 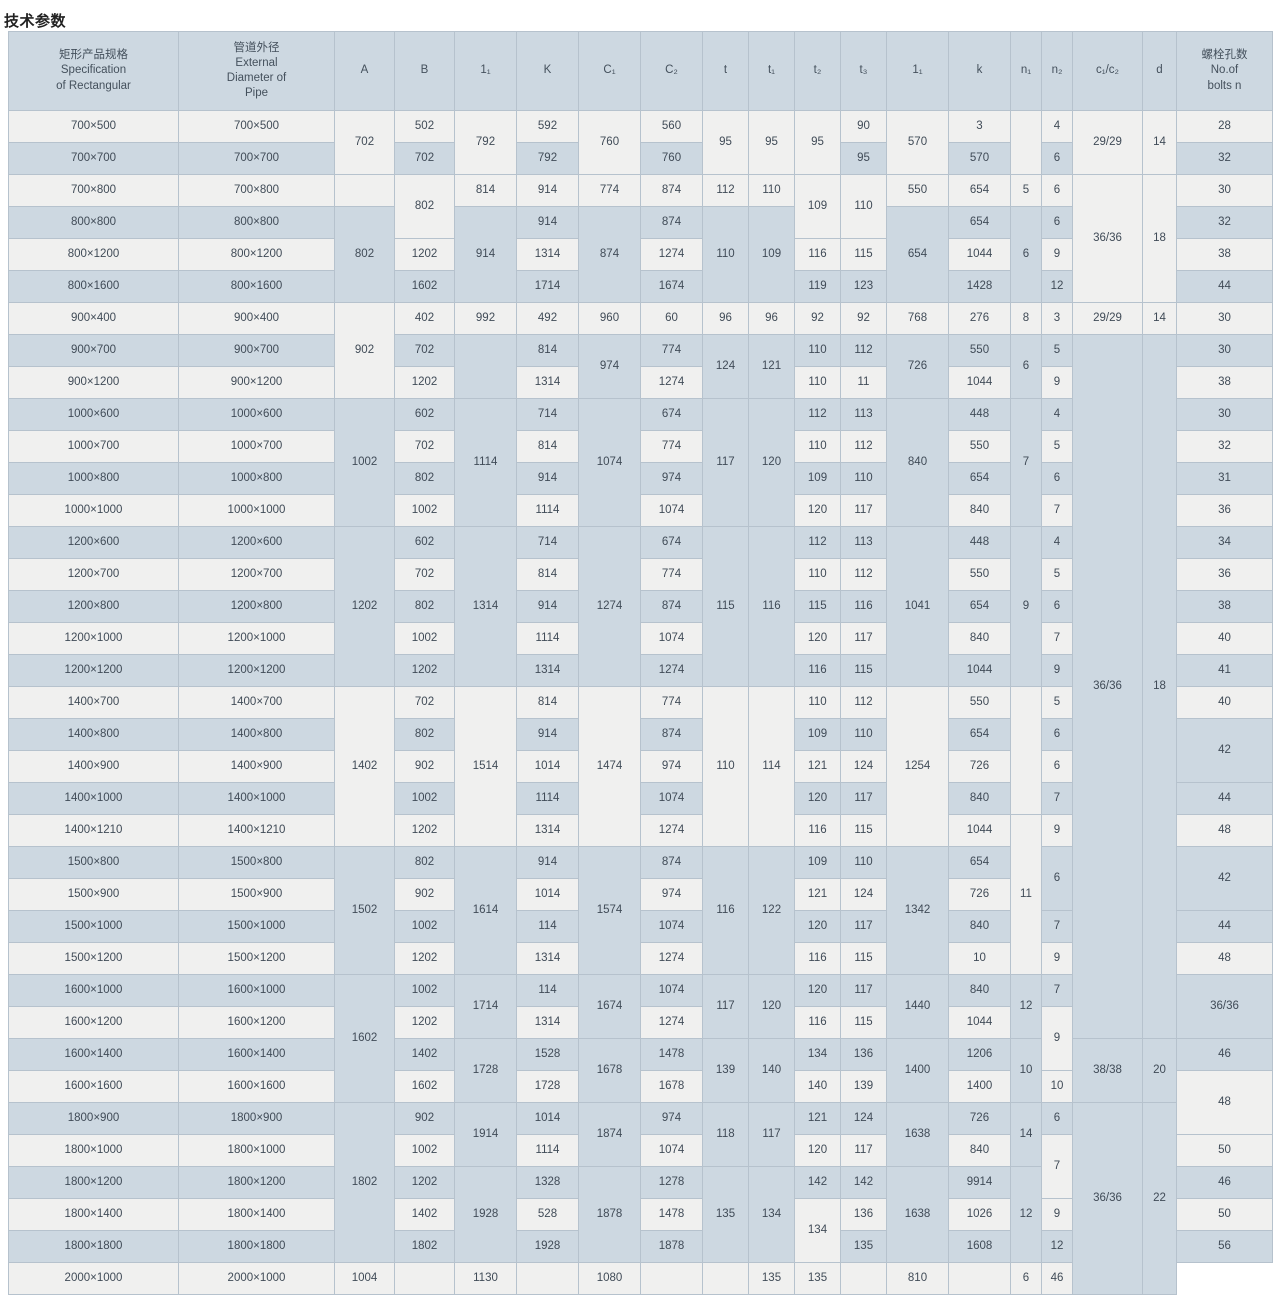 What do you see at coordinates (979, 798) in the screenshot?
I see `cell-k: 840` at bounding box center [979, 798].